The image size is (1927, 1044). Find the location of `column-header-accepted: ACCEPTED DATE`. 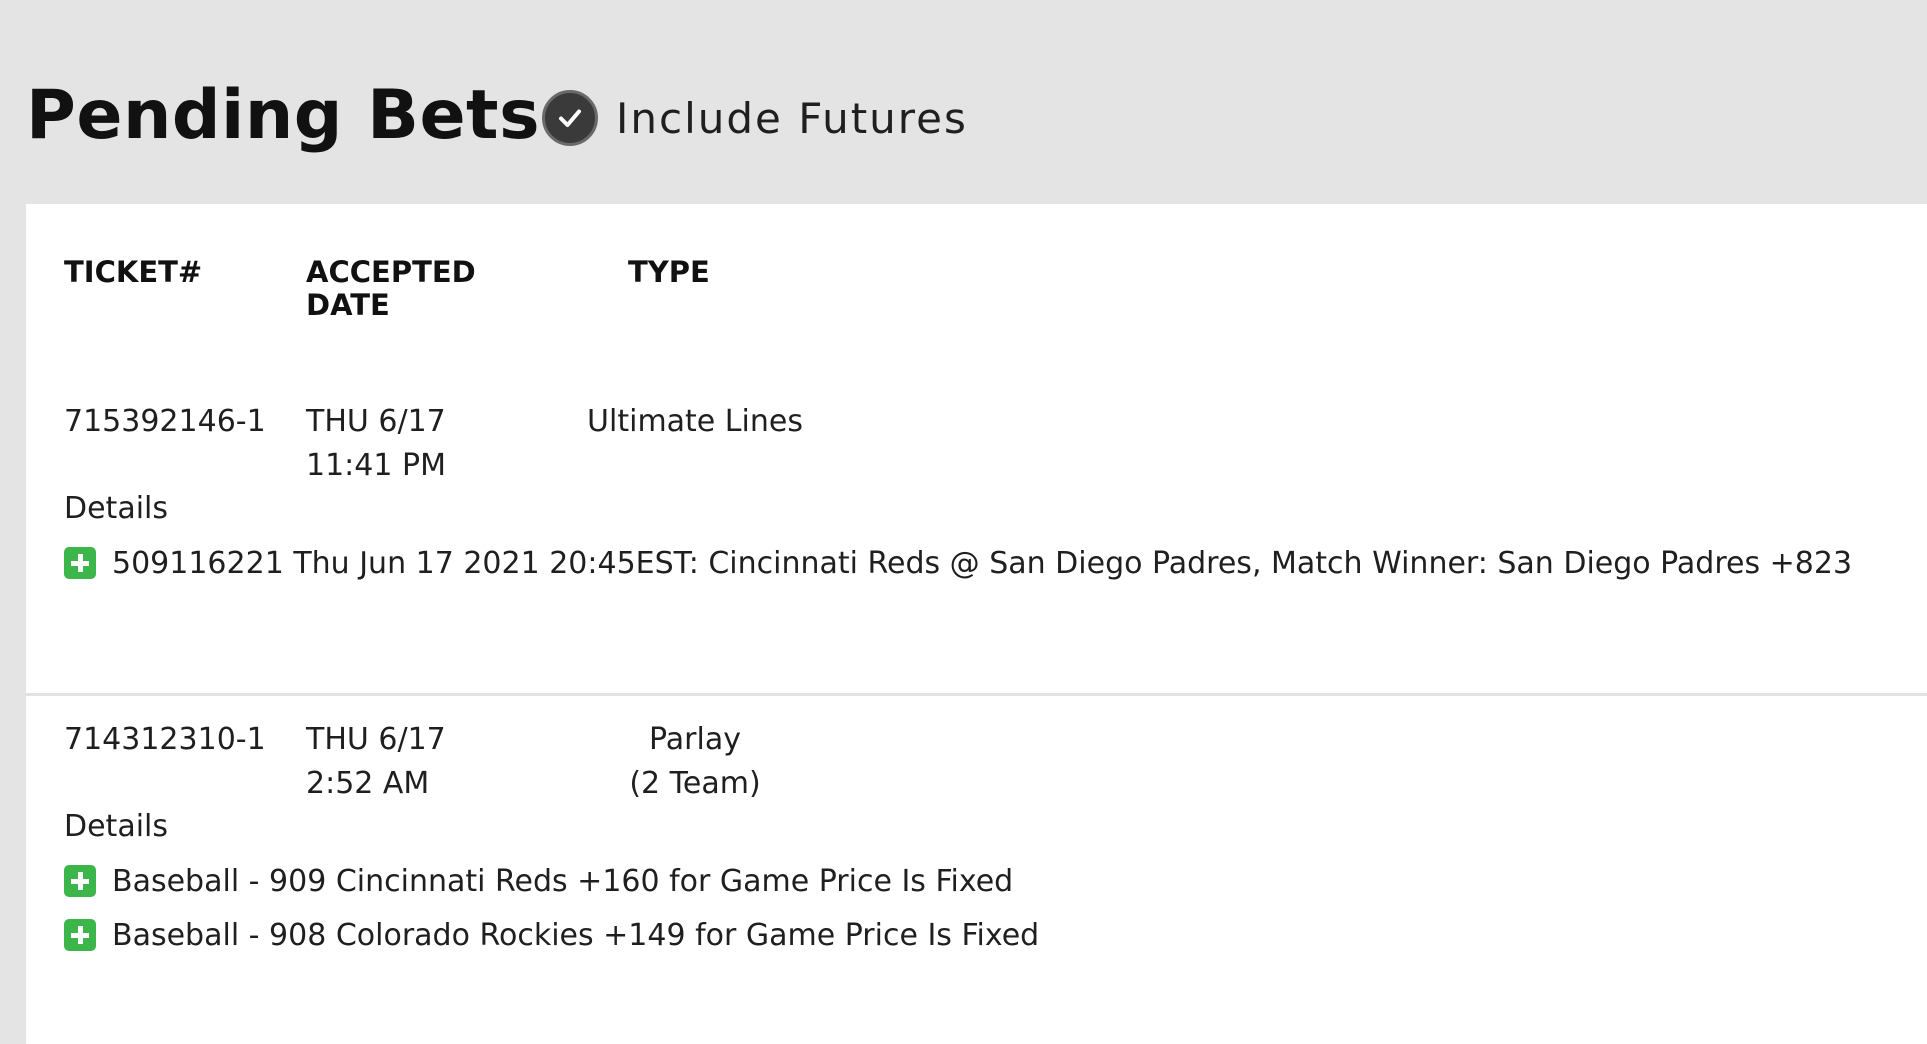

column-header-accepted: ACCEPTED DATE is located at coordinates (391, 289).